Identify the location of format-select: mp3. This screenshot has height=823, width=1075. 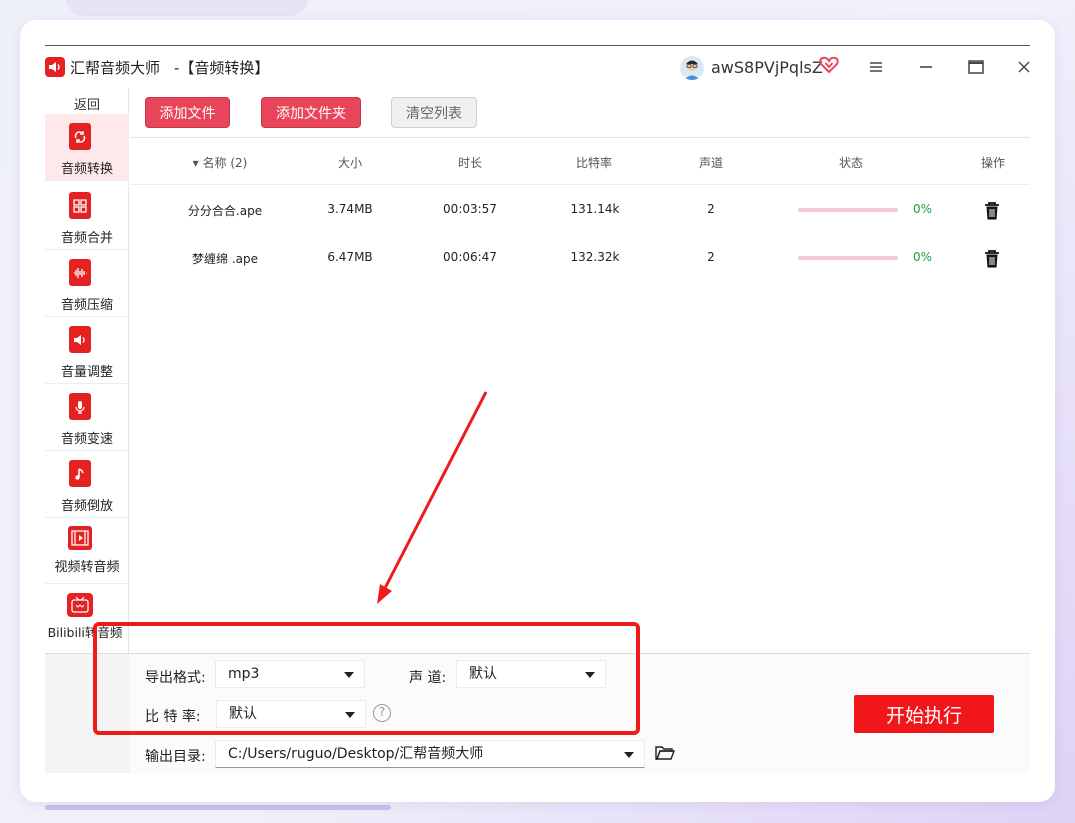
(290, 674).